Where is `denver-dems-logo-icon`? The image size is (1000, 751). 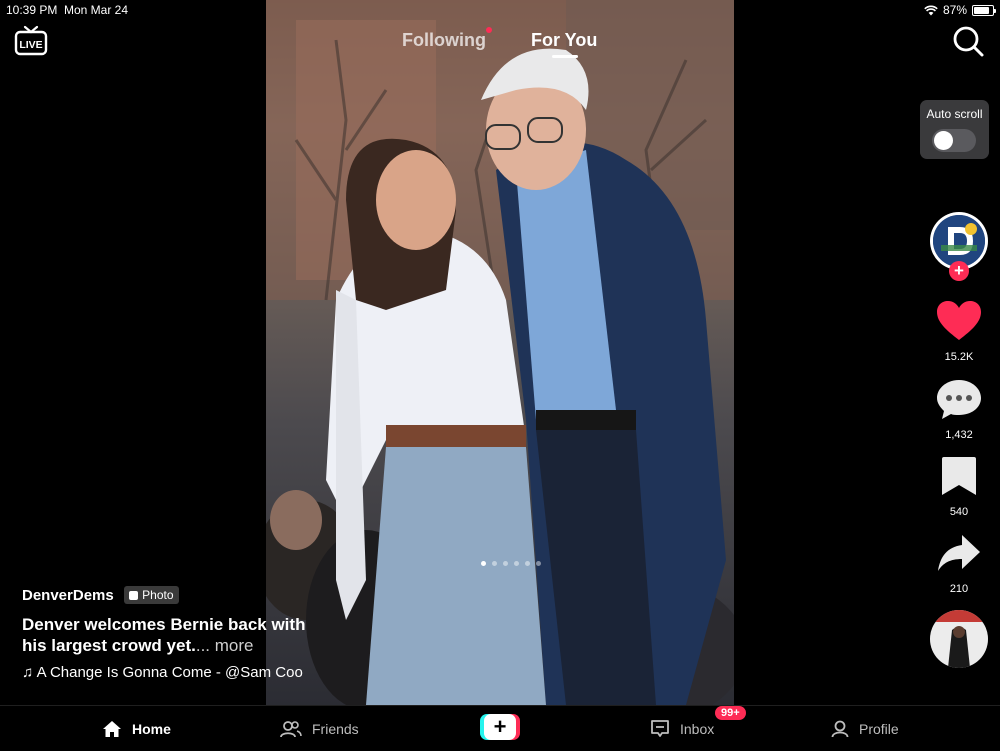
denver-dems-logo-icon is located at coordinates (959, 241).